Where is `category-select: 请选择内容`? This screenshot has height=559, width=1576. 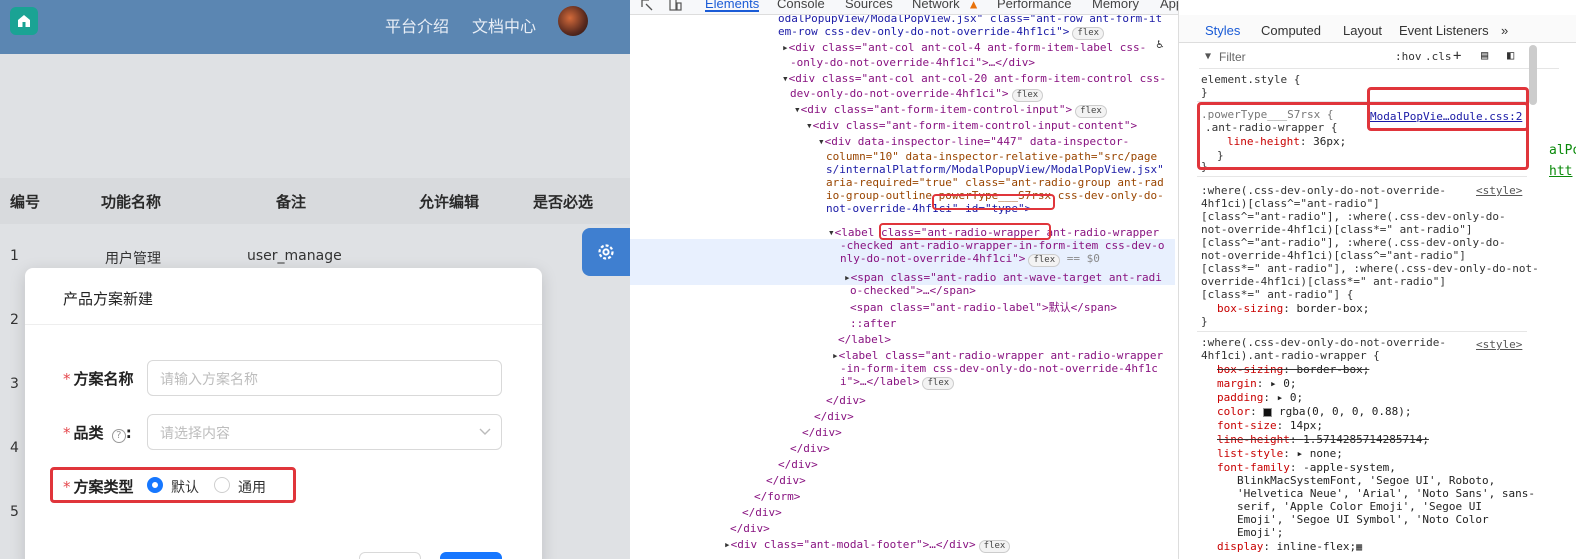 category-select: 请选择内容 is located at coordinates (324, 432).